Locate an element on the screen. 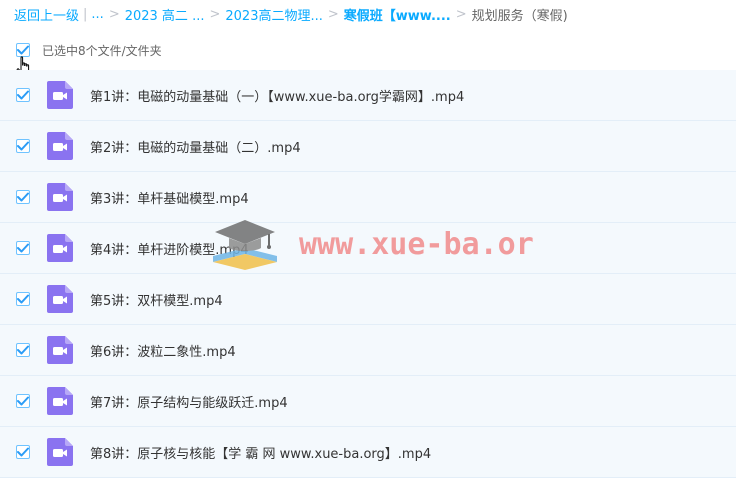  selection-bar: 已选中8个文件/文件夹 is located at coordinates (368, 50).